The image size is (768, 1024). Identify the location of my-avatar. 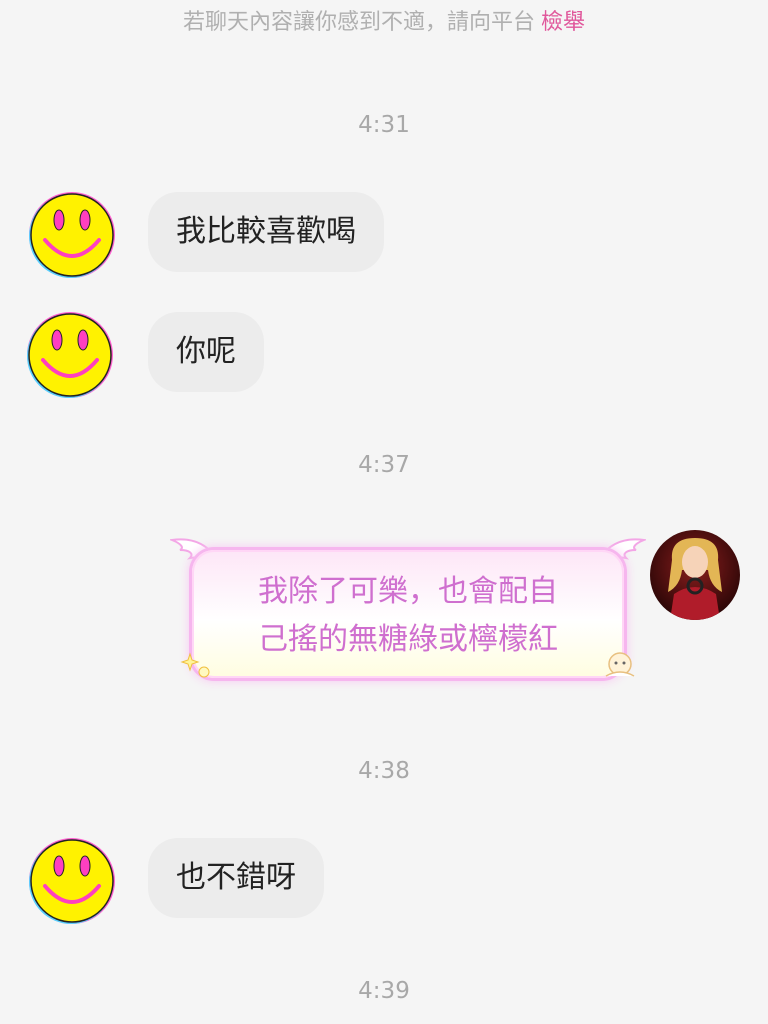
(695, 575).